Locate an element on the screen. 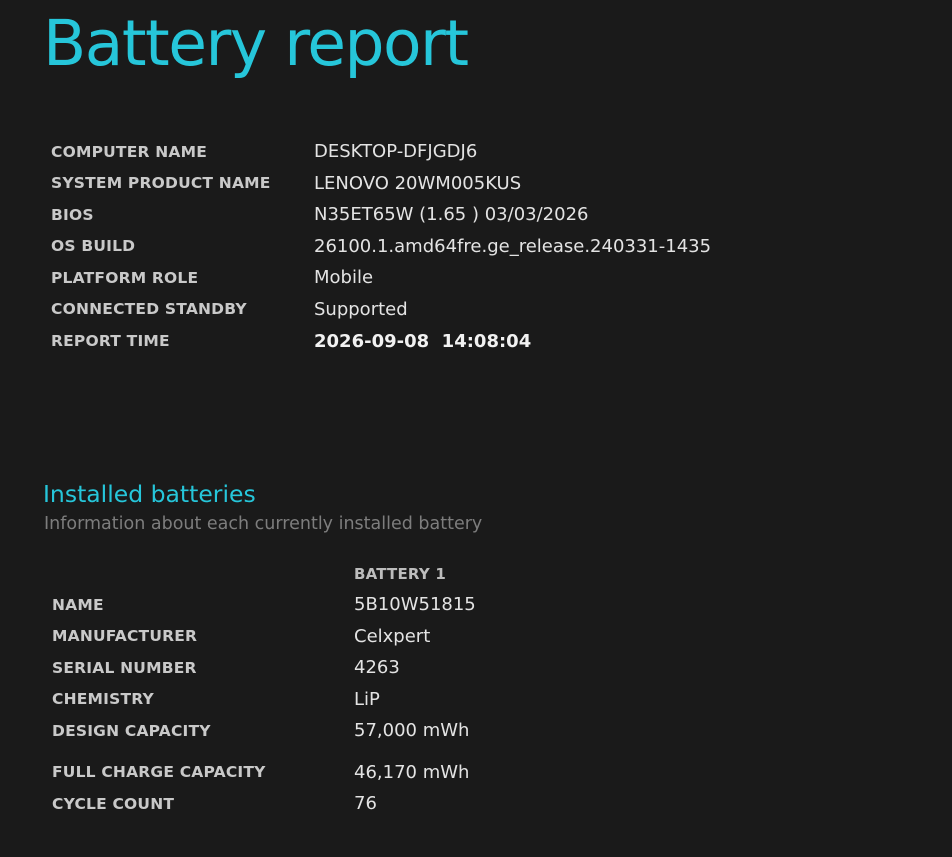 The height and width of the screenshot is (857, 952). computer-name-value: DESKTOP-DFJGDJ6 is located at coordinates (396, 152).